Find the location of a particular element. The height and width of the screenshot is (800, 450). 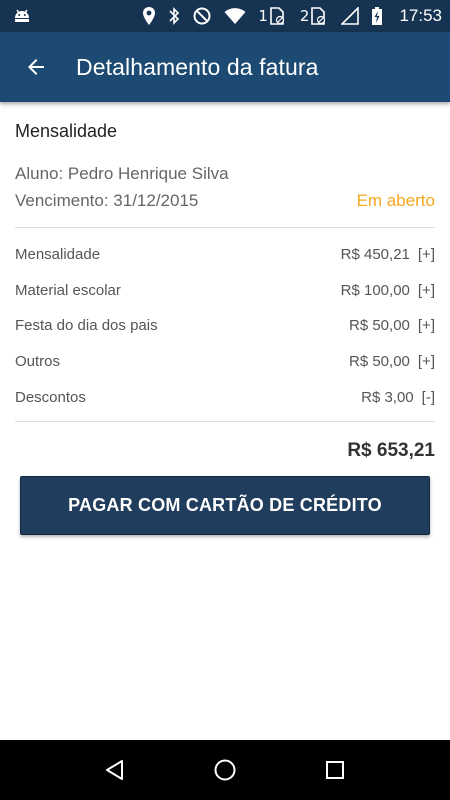

item-amount: R$ 450,21 is located at coordinates (375, 255).